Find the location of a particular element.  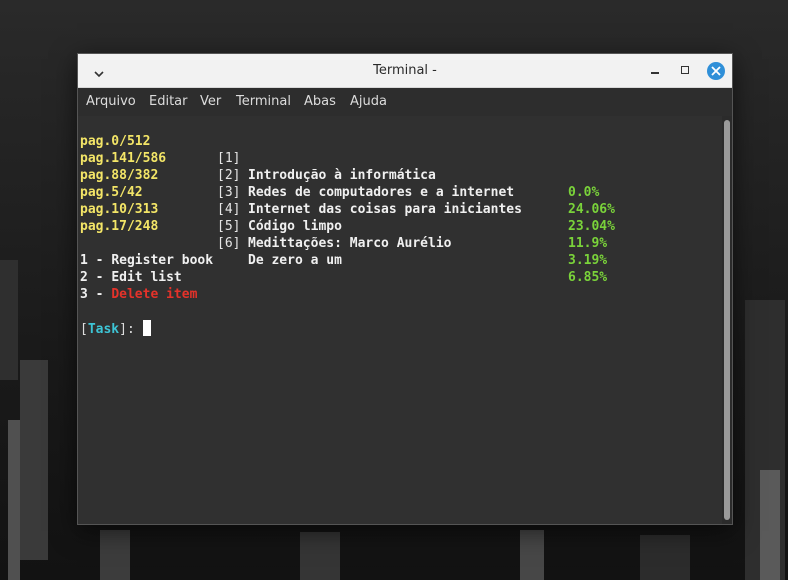

book-row: pag.5/42 [4] Código limpo 11.9% is located at coordinates (343, 209).